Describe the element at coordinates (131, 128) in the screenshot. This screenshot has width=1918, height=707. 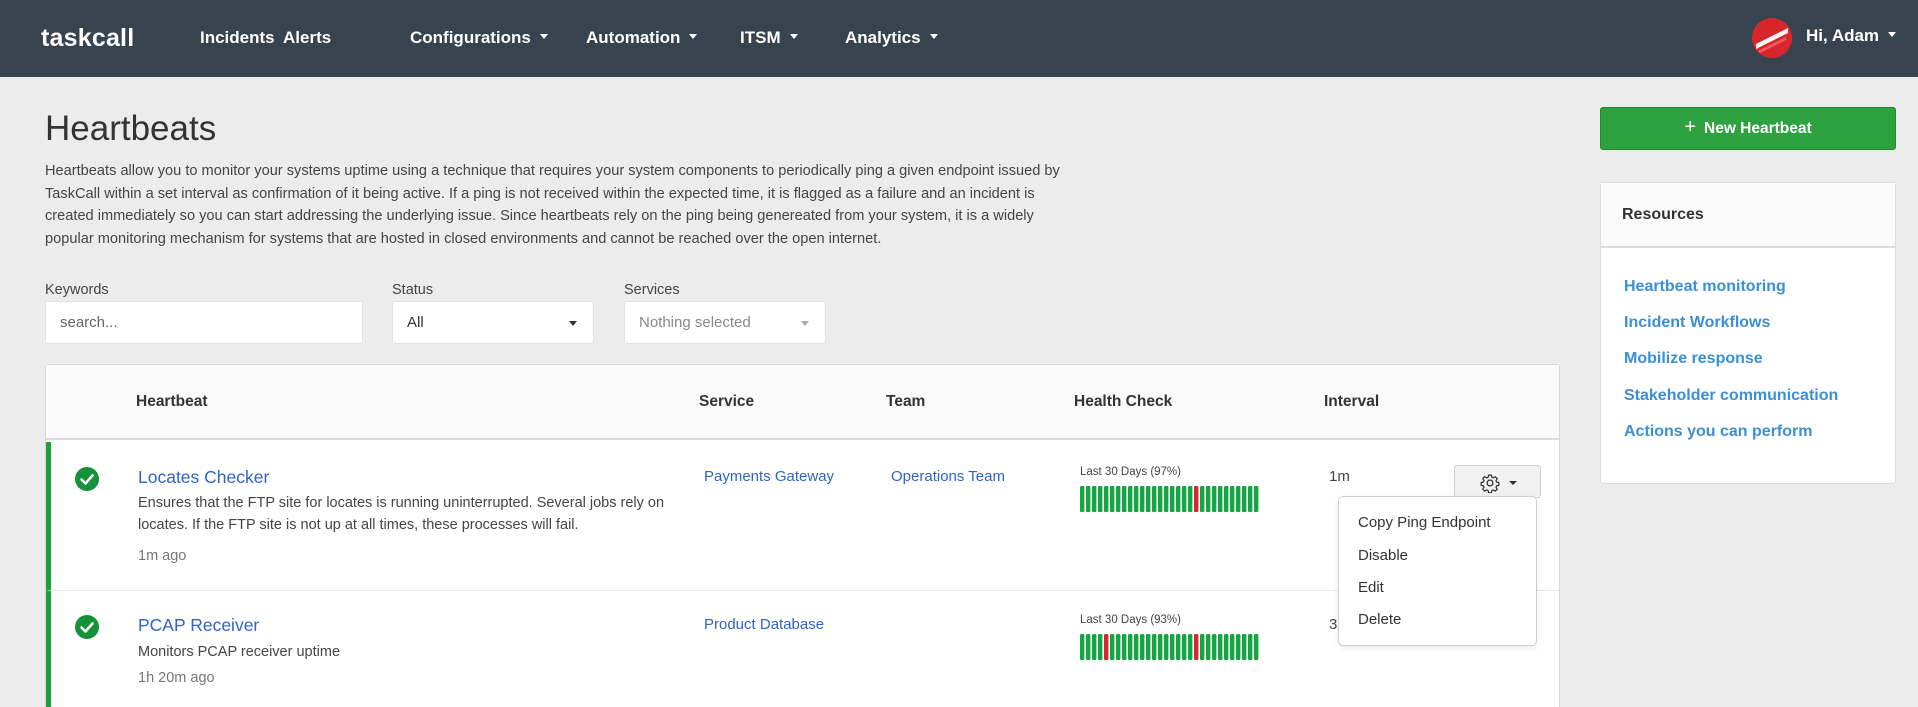
I see `page-title: Heartbeats` at that location.